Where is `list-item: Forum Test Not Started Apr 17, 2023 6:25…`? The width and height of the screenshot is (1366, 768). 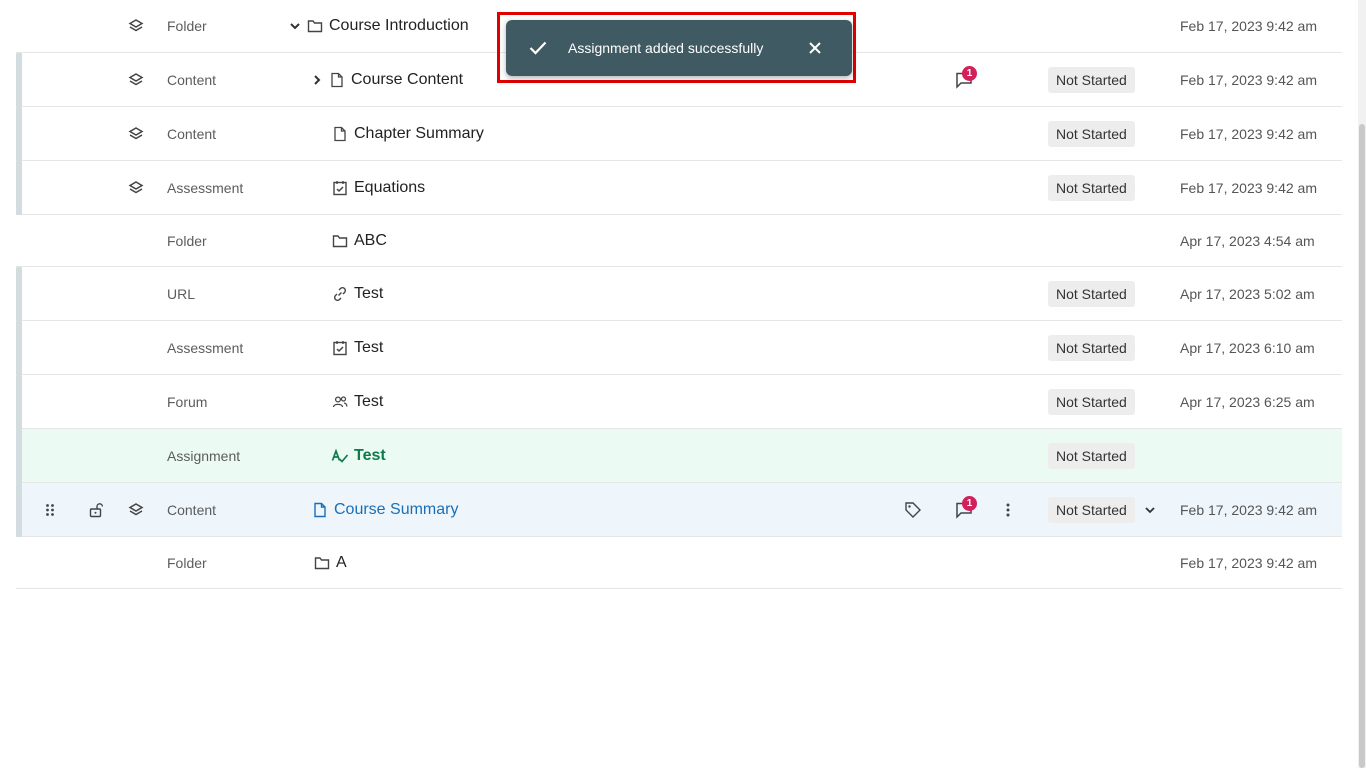 list-item: Forum Test Not Started Apr 17, 2023 6:25… is located at coordinates (679, 402).